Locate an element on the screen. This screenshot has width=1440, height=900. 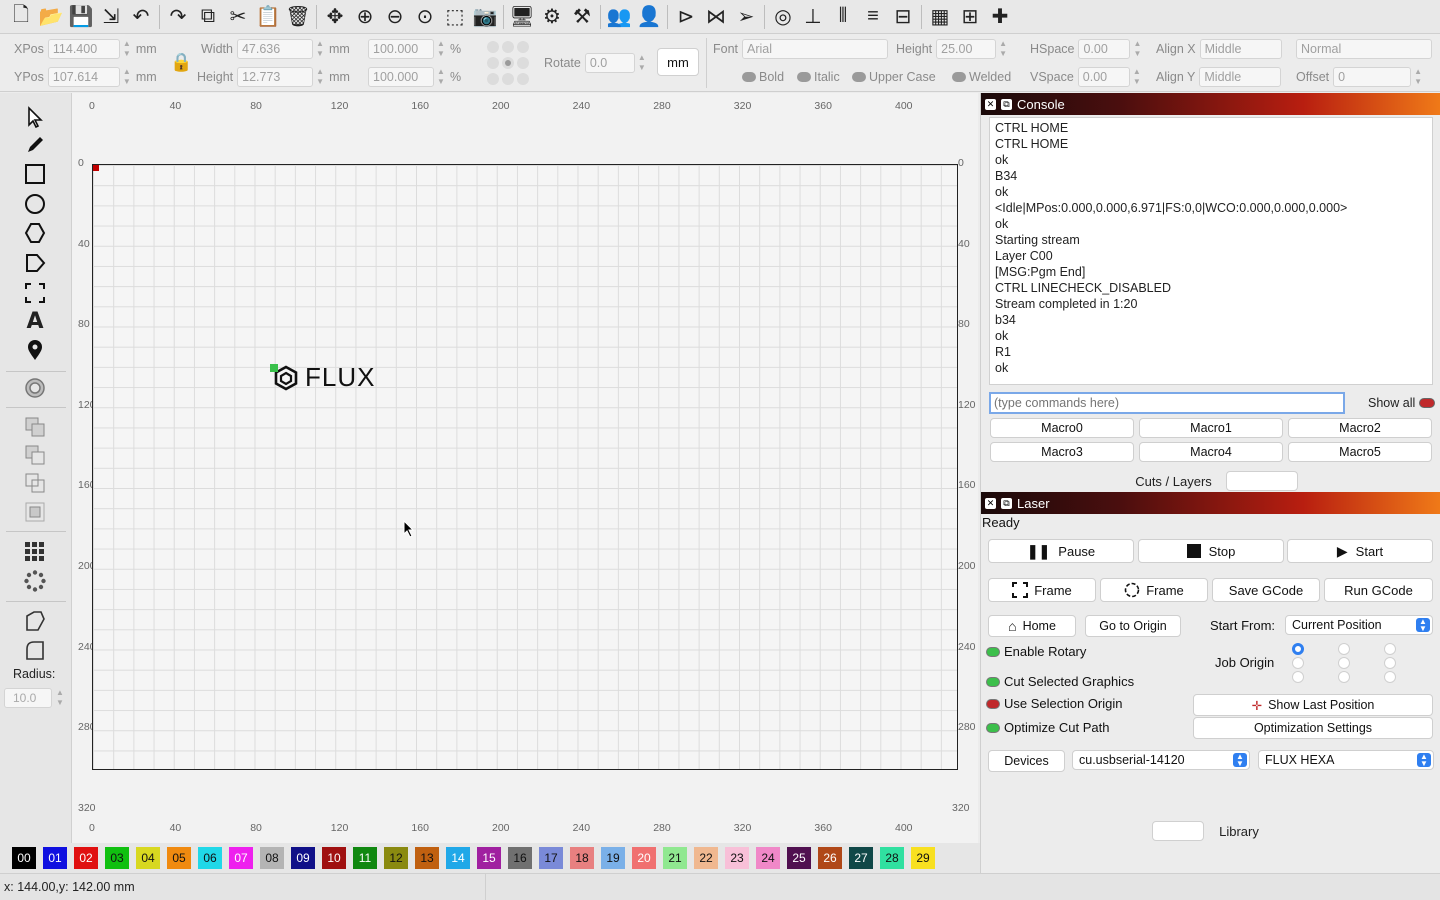
selection-handle is located at coordinates (274, 368).